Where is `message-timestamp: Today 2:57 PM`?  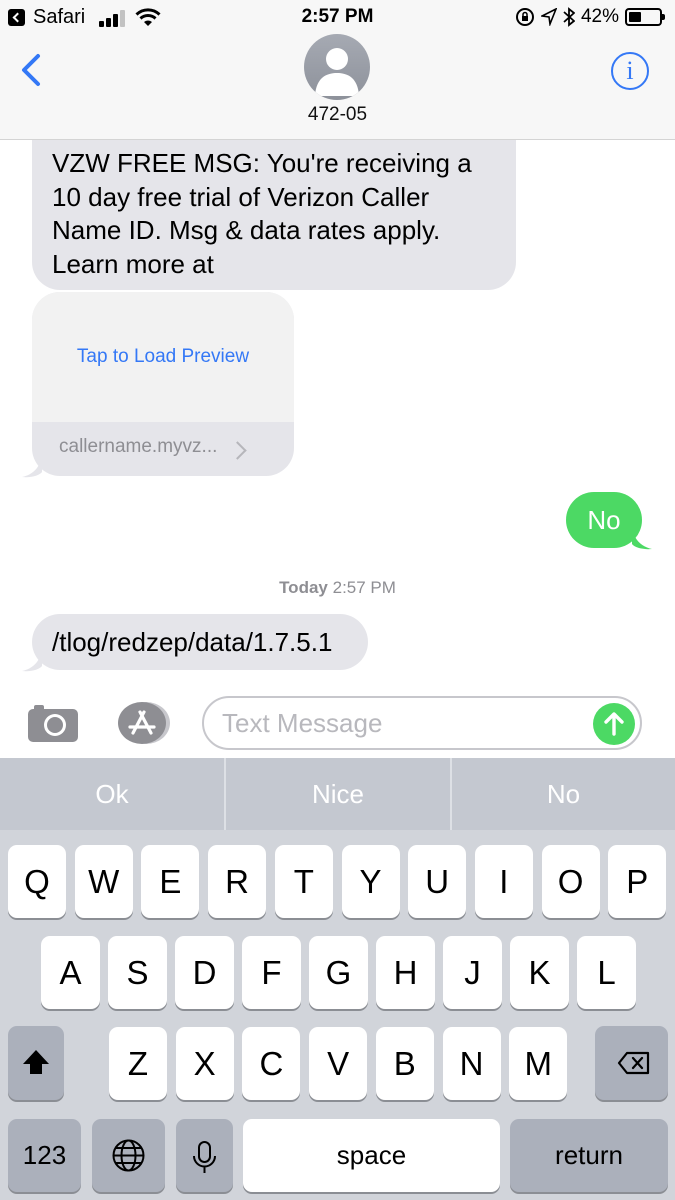
message-timestamp: Today 2:57 PM is located at coordinates (337, 588).